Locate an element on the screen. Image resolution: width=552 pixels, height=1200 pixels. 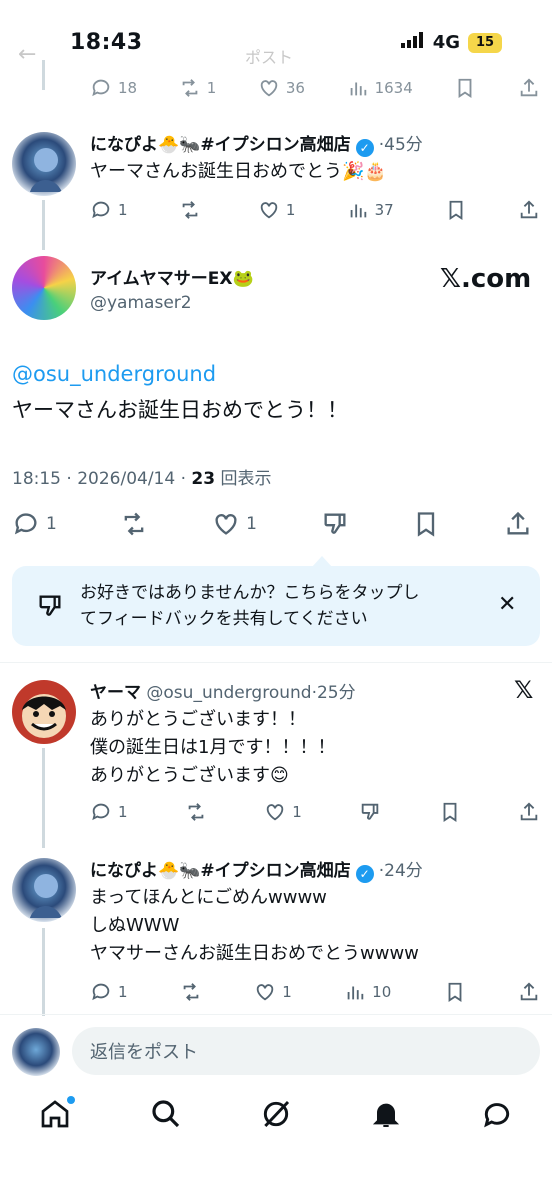
display-name: ヤーマ is located at coordinates (115, 693).